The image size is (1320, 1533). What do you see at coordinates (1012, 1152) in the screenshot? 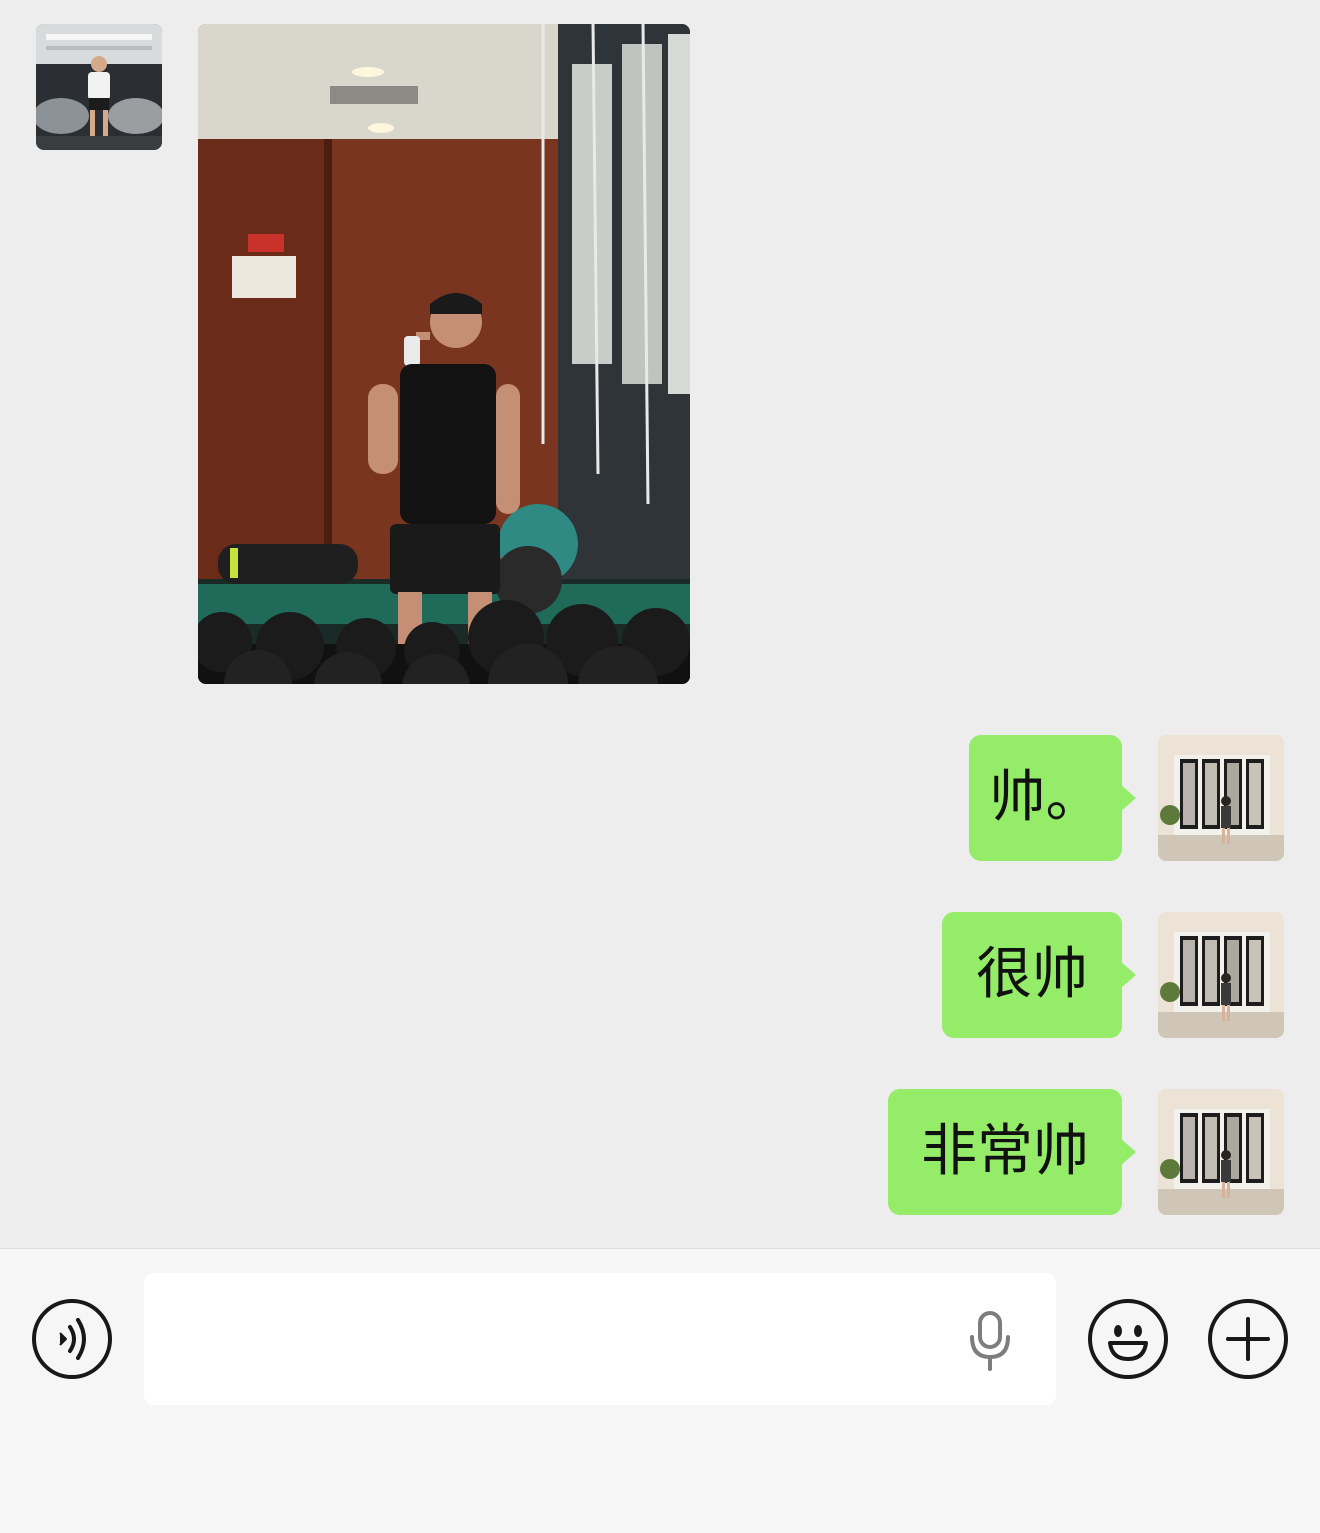
I see `outgoing-message-bubble: 非常帅` at bounding box center [1012, 1152].